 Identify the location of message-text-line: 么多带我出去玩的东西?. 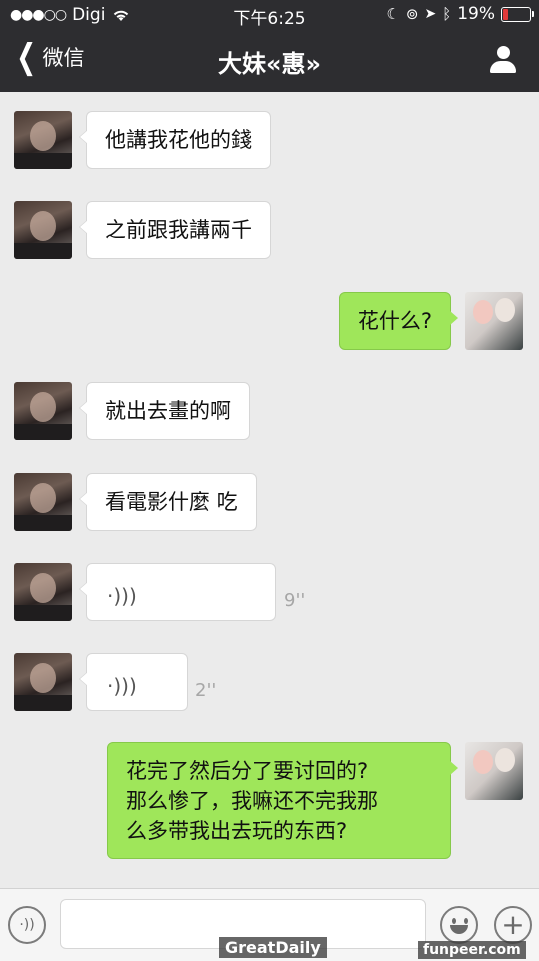
(237, 831).